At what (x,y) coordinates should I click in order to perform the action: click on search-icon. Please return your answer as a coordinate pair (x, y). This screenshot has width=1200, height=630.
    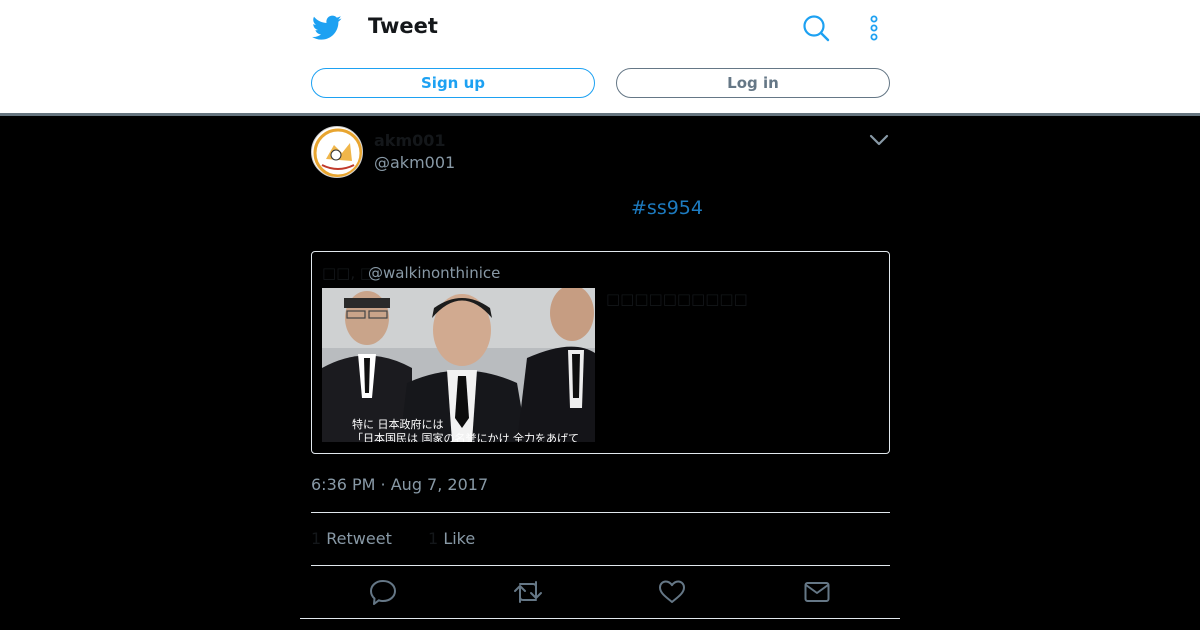
    Looking at the image, I should click on (816, 28).